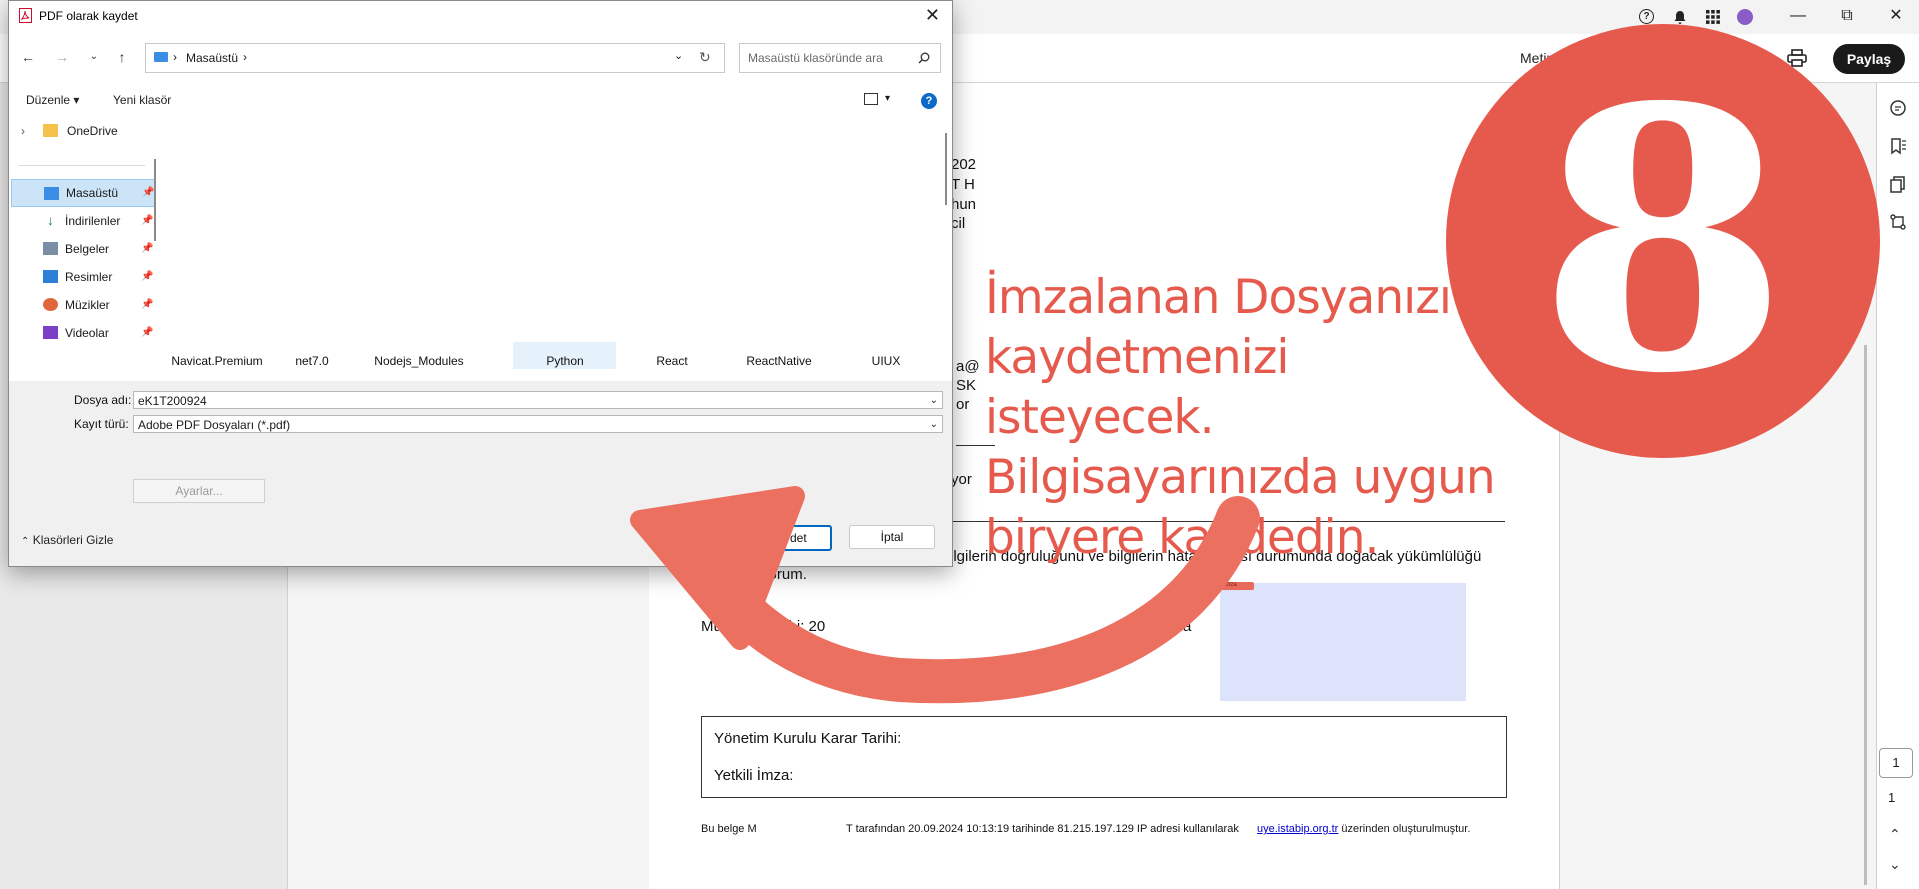  I want to click on organize-label: Düzenle, so click(48, 100).